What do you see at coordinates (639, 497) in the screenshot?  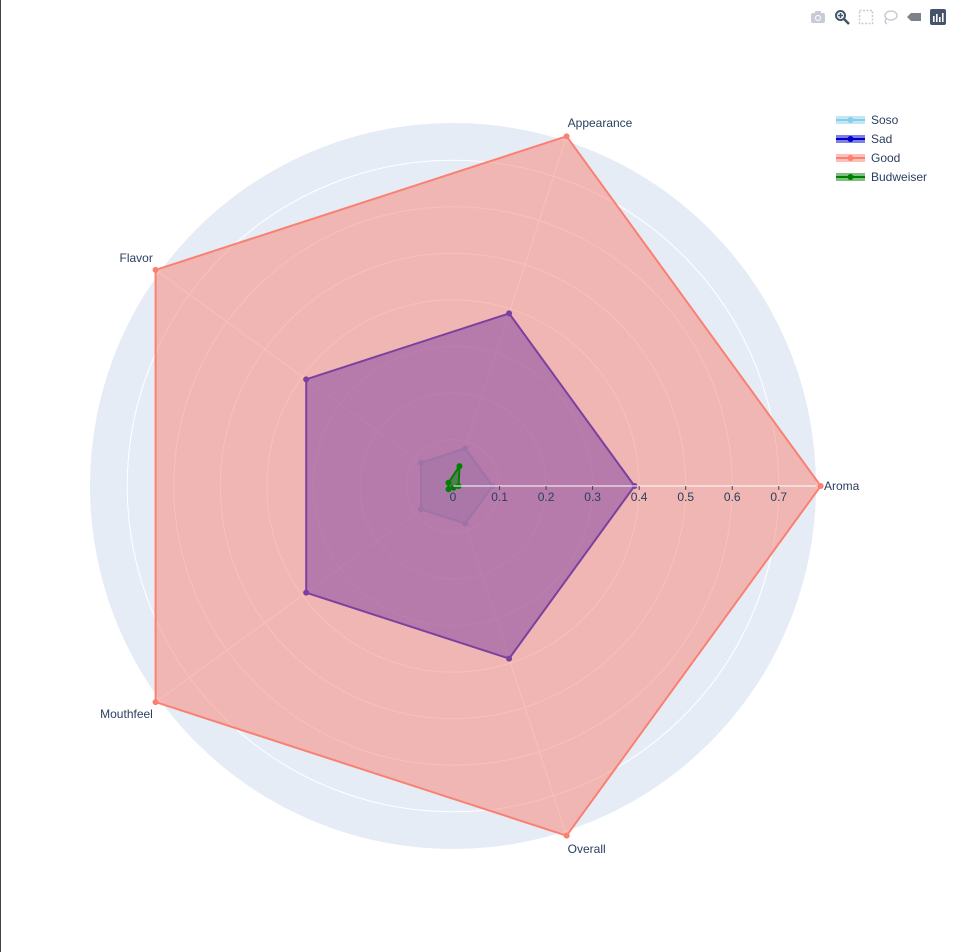 I see `radial-tick-label: 0.4` at bounding box center [639, 497].